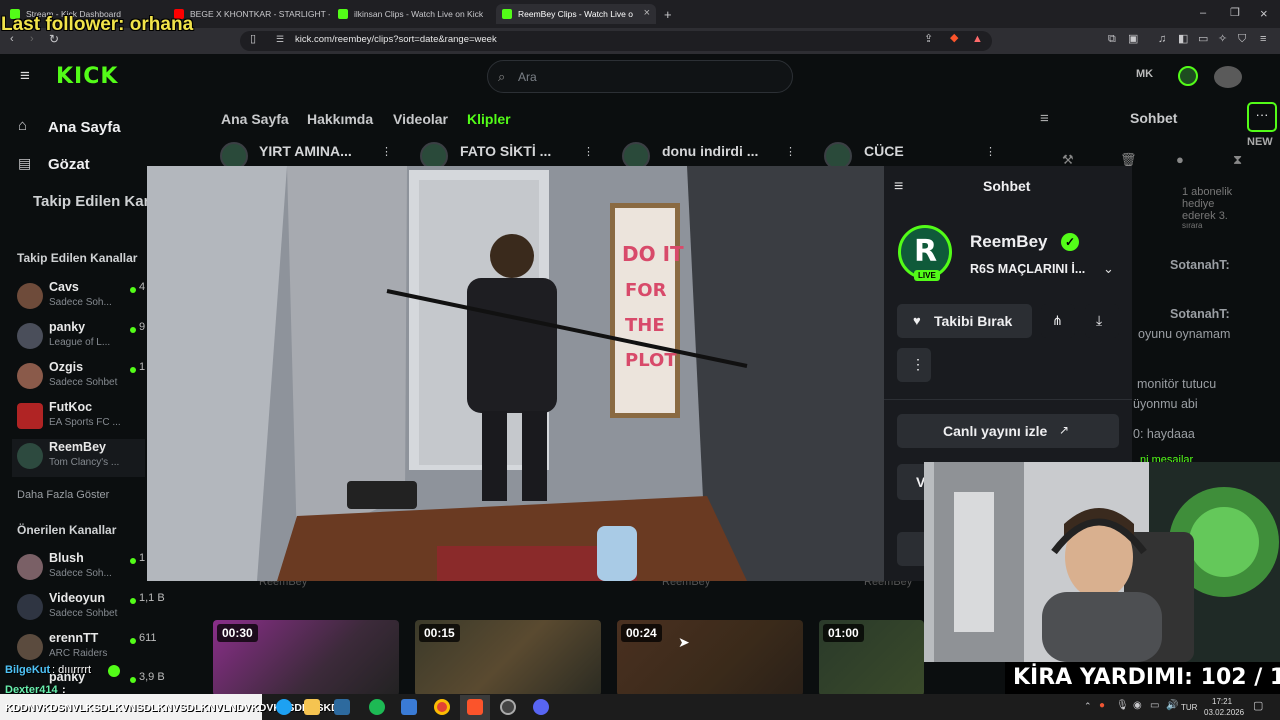  What do you see at coordinates (1088, 706) in the screenshot?
I see `tray-chevron-icon: ⌃` at bounding box center [1088, 706].